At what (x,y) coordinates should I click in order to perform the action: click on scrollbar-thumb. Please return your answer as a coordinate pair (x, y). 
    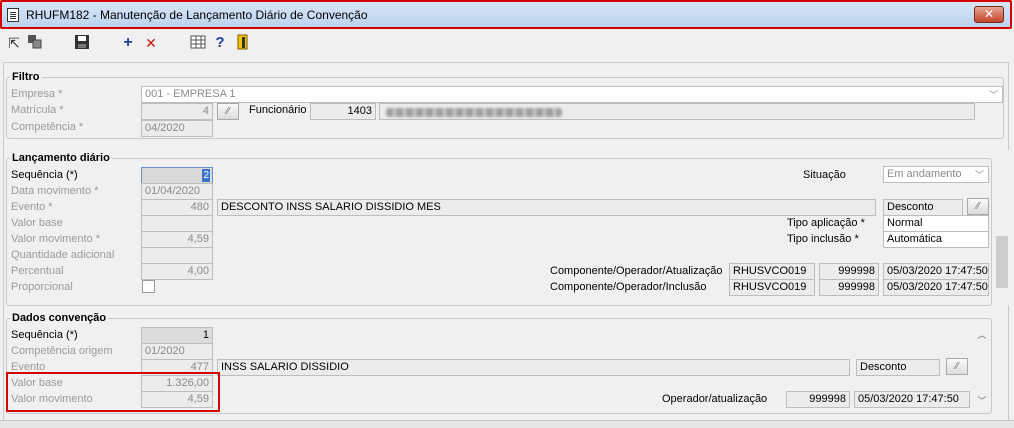
    Looking at the image, I should click on (1002, 262).